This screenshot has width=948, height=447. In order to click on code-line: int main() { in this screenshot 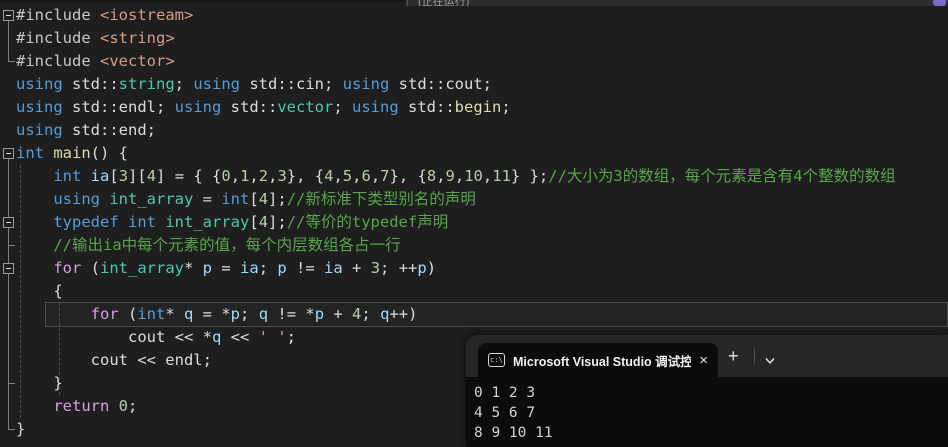, I will do `click(72, 153)`.